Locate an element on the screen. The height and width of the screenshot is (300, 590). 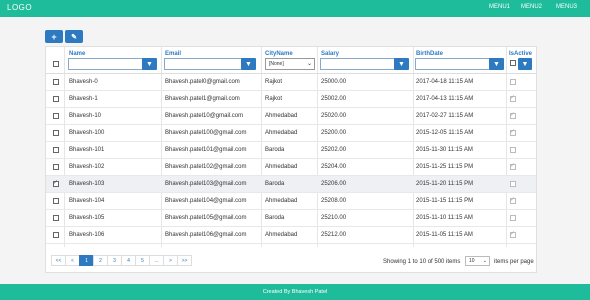
cell-salary: 25000.00 is located at coordinates (334, 82).